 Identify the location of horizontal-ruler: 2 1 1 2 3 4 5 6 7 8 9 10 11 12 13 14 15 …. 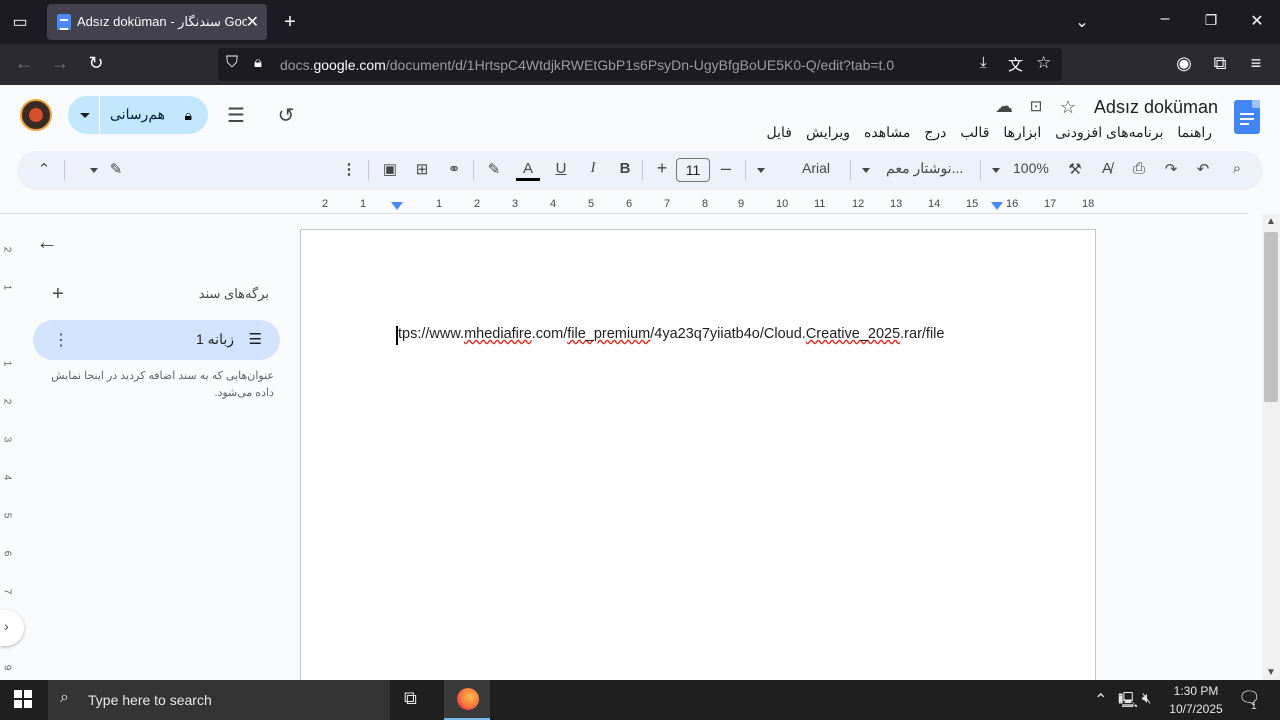
(700, 206).